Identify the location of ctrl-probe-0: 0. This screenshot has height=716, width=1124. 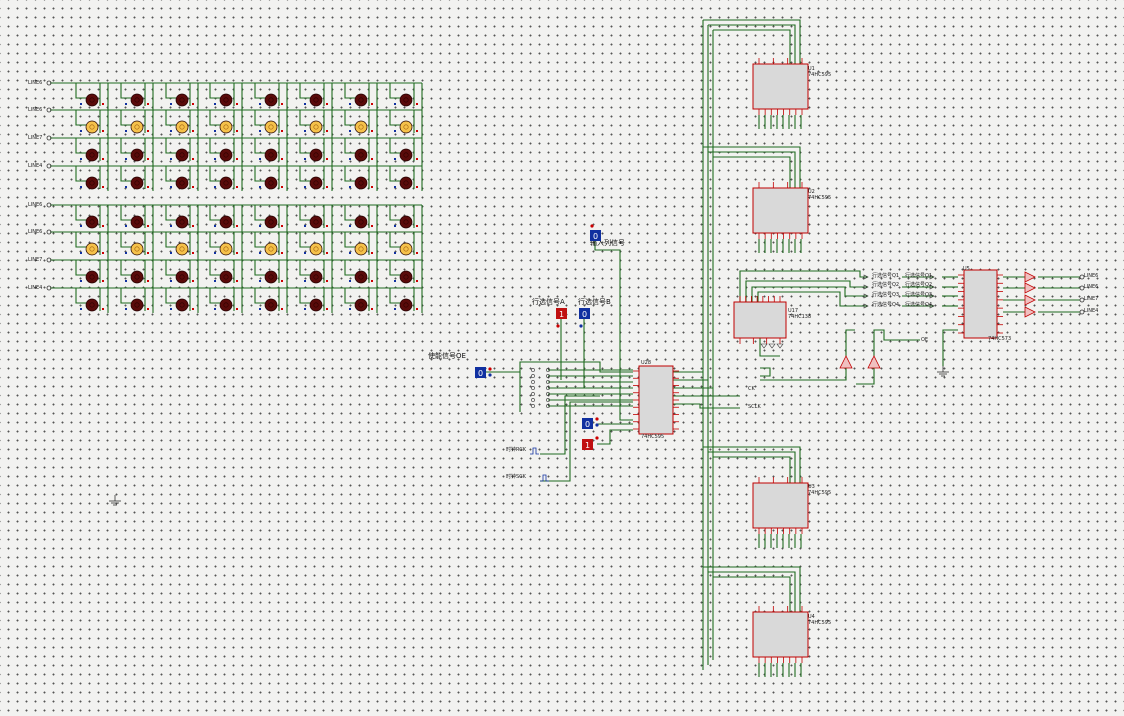
(590, 423).